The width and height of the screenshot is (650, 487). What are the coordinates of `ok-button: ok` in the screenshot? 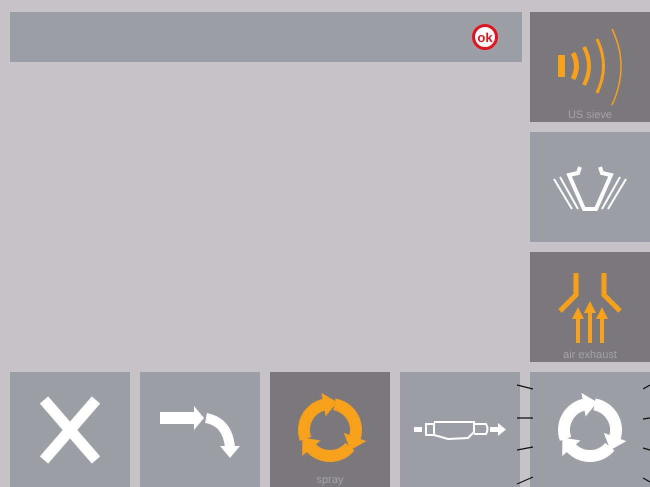 It's located at (485, 37).